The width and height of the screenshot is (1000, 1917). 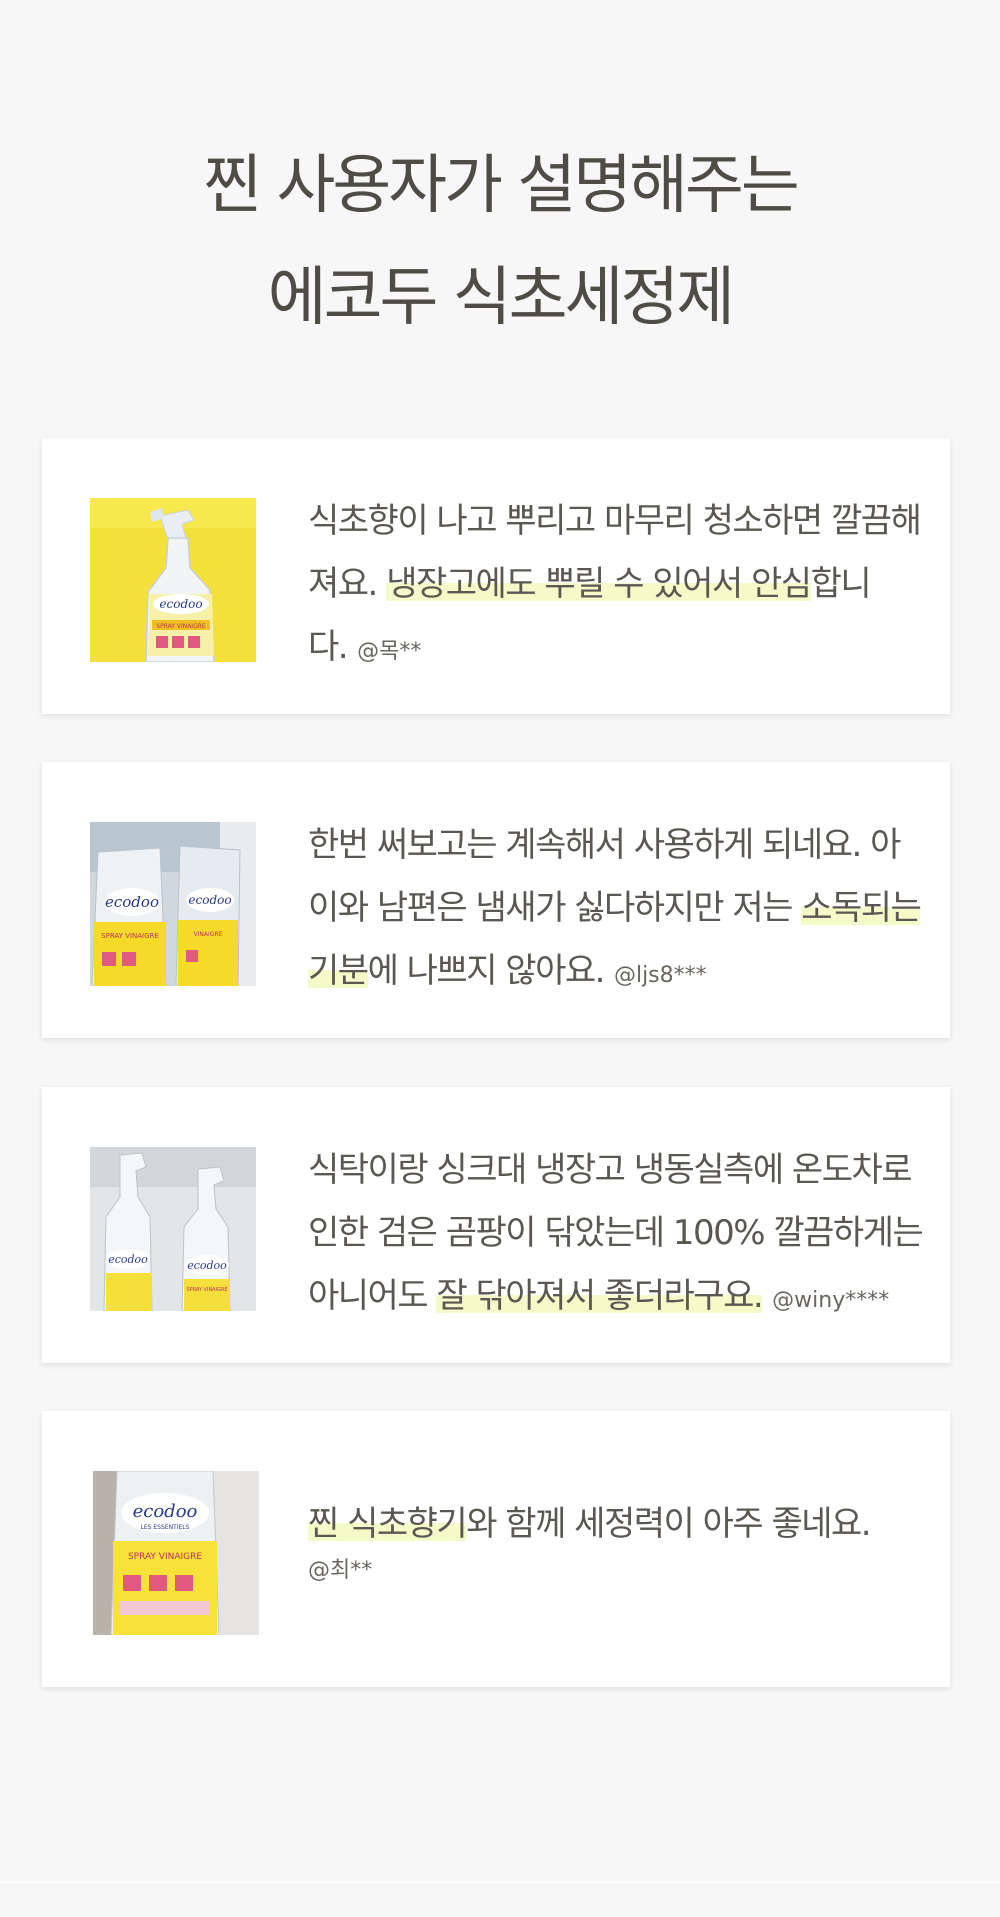 What do you see at coordinates (600, 1296) in the screenshot?
I see `review-highlight: 잘 닦아져서 좋더라구요.` at bounding box center [600, 1296].